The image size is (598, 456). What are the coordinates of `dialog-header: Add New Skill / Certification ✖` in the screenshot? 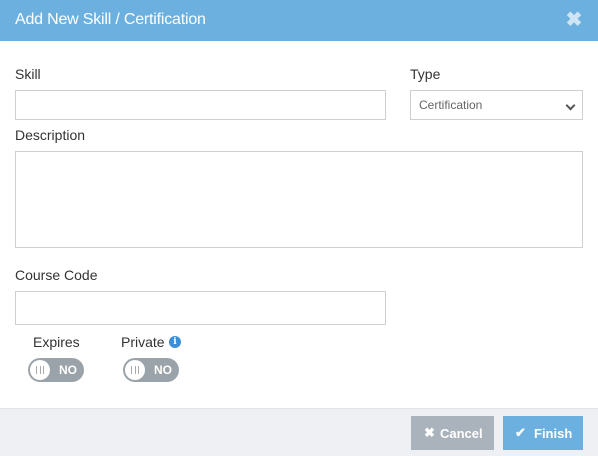 It's located at (299, 20).